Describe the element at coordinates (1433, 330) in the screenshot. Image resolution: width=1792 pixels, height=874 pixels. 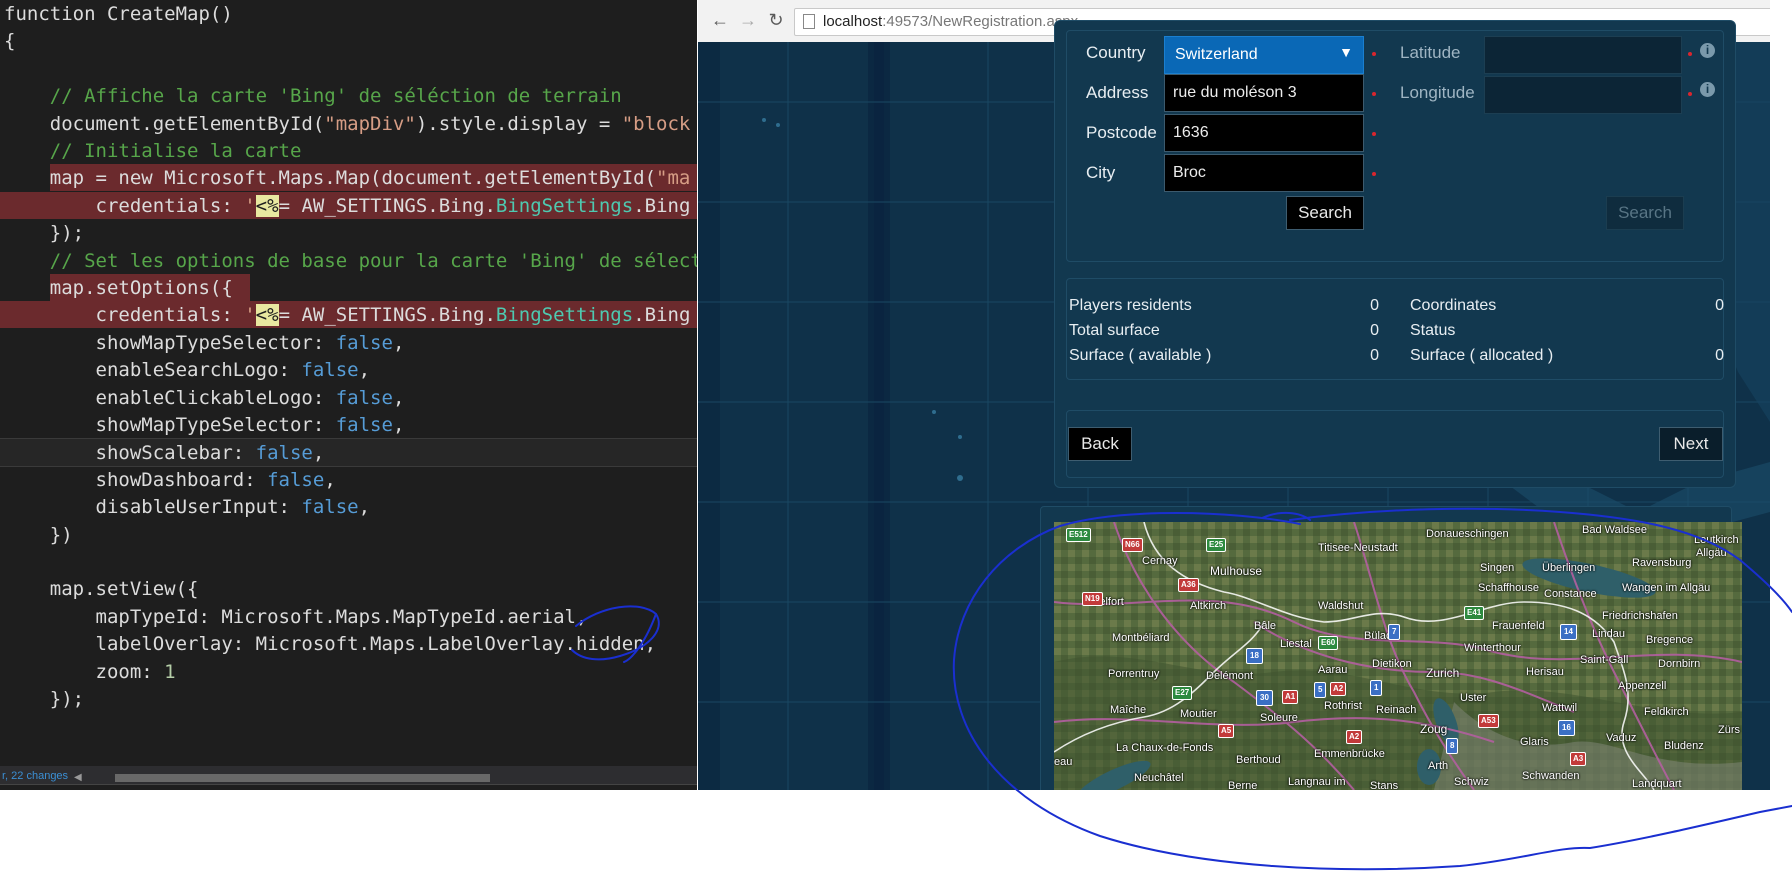
I see `status-label: Status` at that location.